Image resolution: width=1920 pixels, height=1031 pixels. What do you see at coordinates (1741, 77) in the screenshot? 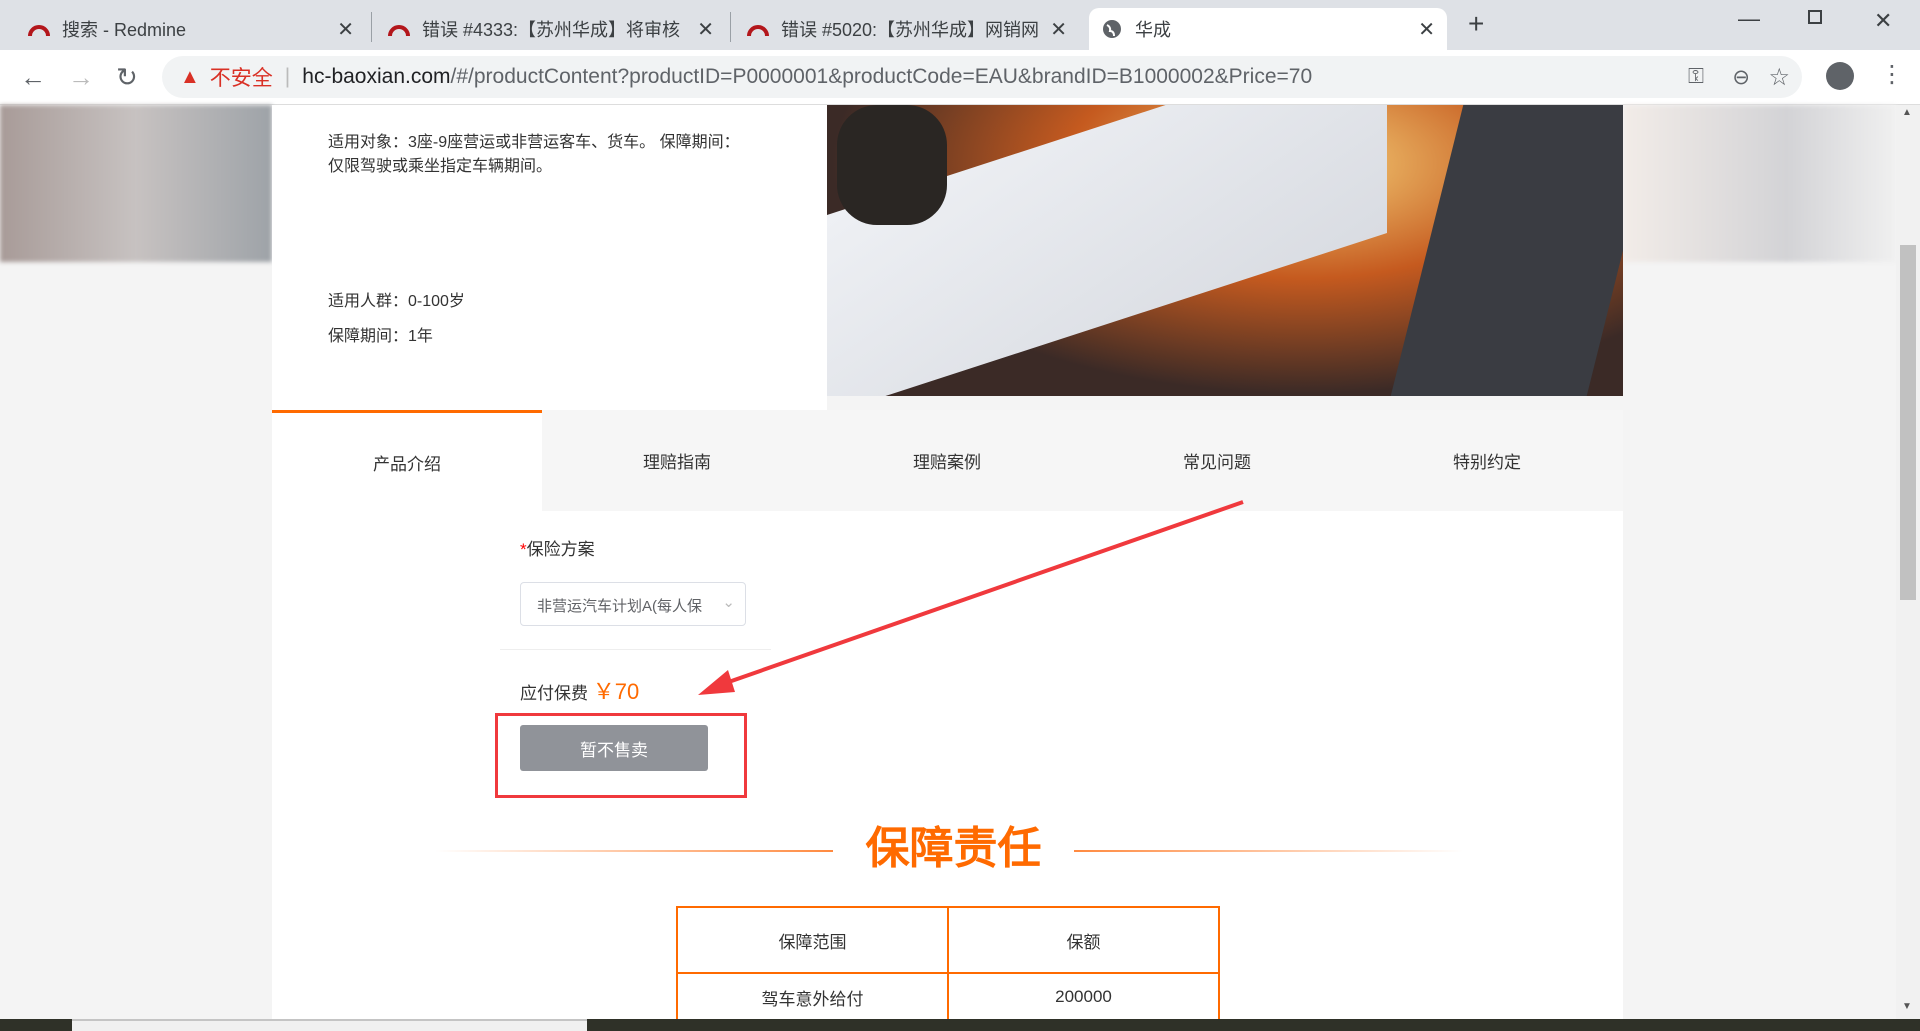
I see `zoom-icon: ⊖` at bounding box center [1741, 77].